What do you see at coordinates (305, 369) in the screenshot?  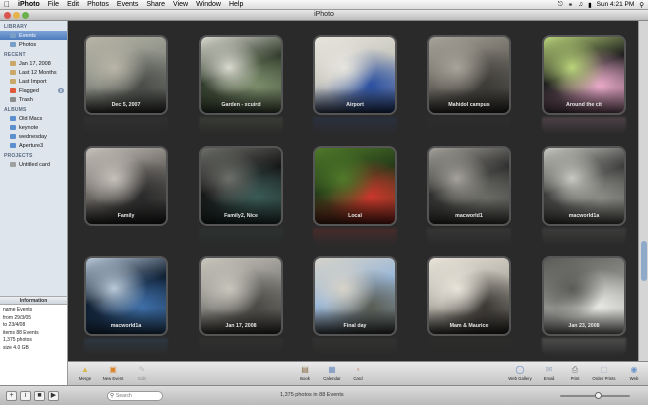 I see `book-icon: ▤` at bounding box center [305, 369].